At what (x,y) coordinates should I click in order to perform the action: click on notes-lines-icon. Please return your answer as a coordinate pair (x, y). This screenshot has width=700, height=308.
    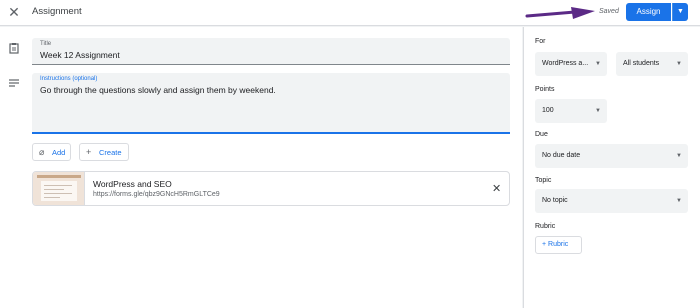
    Looking at the image, I should click on (14, 83).